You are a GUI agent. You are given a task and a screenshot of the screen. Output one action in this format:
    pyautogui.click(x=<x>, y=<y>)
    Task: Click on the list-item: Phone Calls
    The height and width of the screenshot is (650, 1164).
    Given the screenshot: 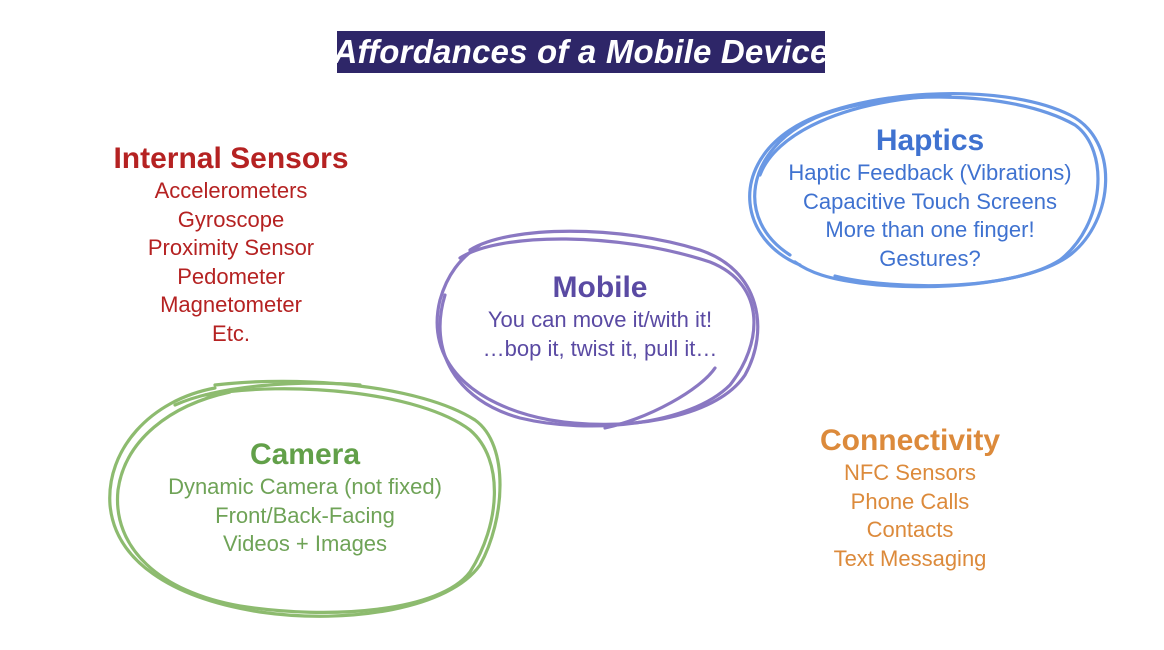 What is the action you would take?
    pyautogui.click(x=910, y=501)
    